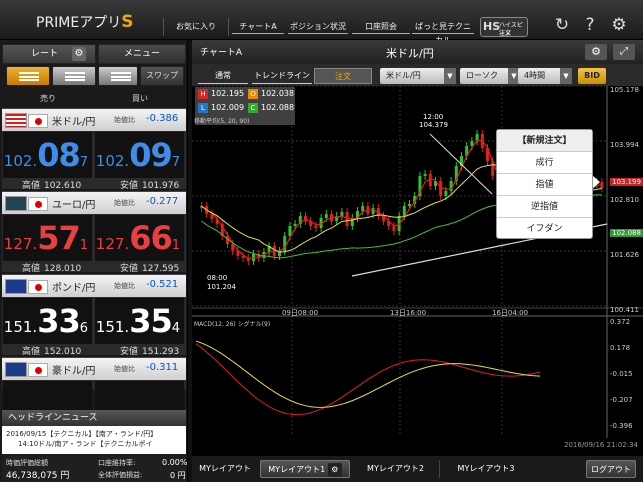 This screenshot has height=482, width=643. Describe the element at coordinates (228, 93) in the screenshot. I see `ohlc-high: 102.195` at that location.